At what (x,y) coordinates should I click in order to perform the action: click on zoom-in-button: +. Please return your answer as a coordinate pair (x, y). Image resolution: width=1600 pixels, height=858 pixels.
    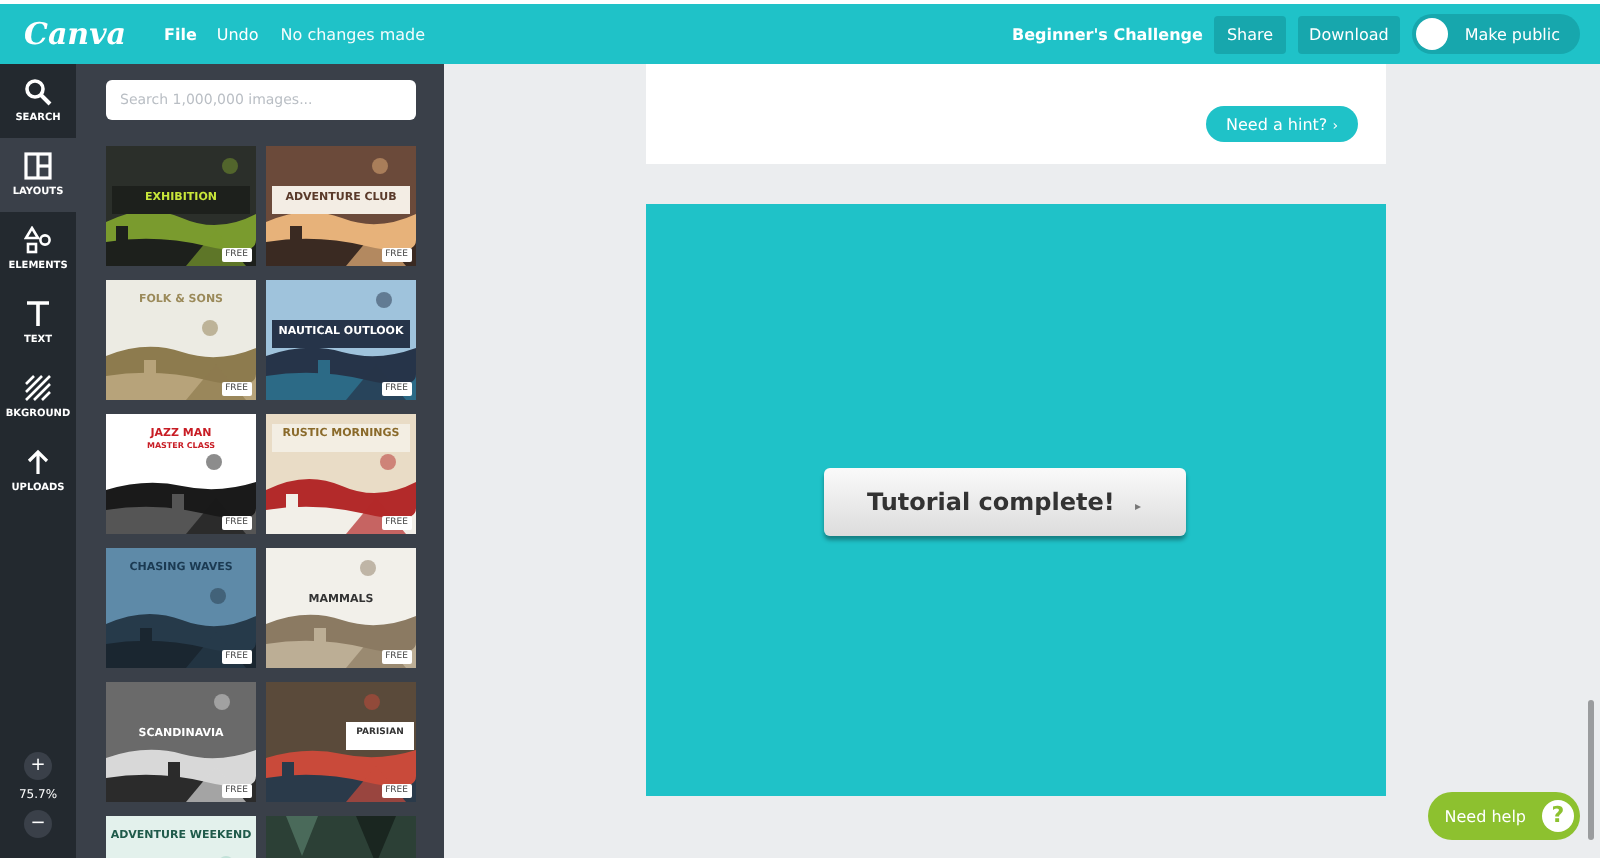
    Looking at the image, I should click on (38, 766).